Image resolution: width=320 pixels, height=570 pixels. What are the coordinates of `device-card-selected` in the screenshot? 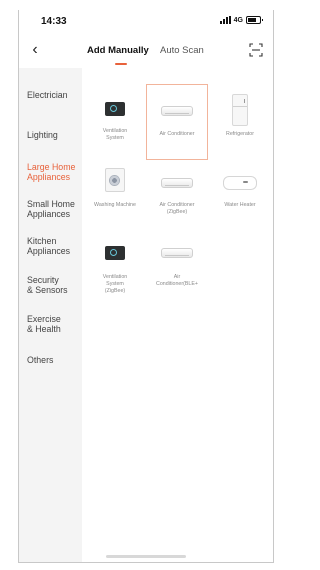 It's located at (177, 122).